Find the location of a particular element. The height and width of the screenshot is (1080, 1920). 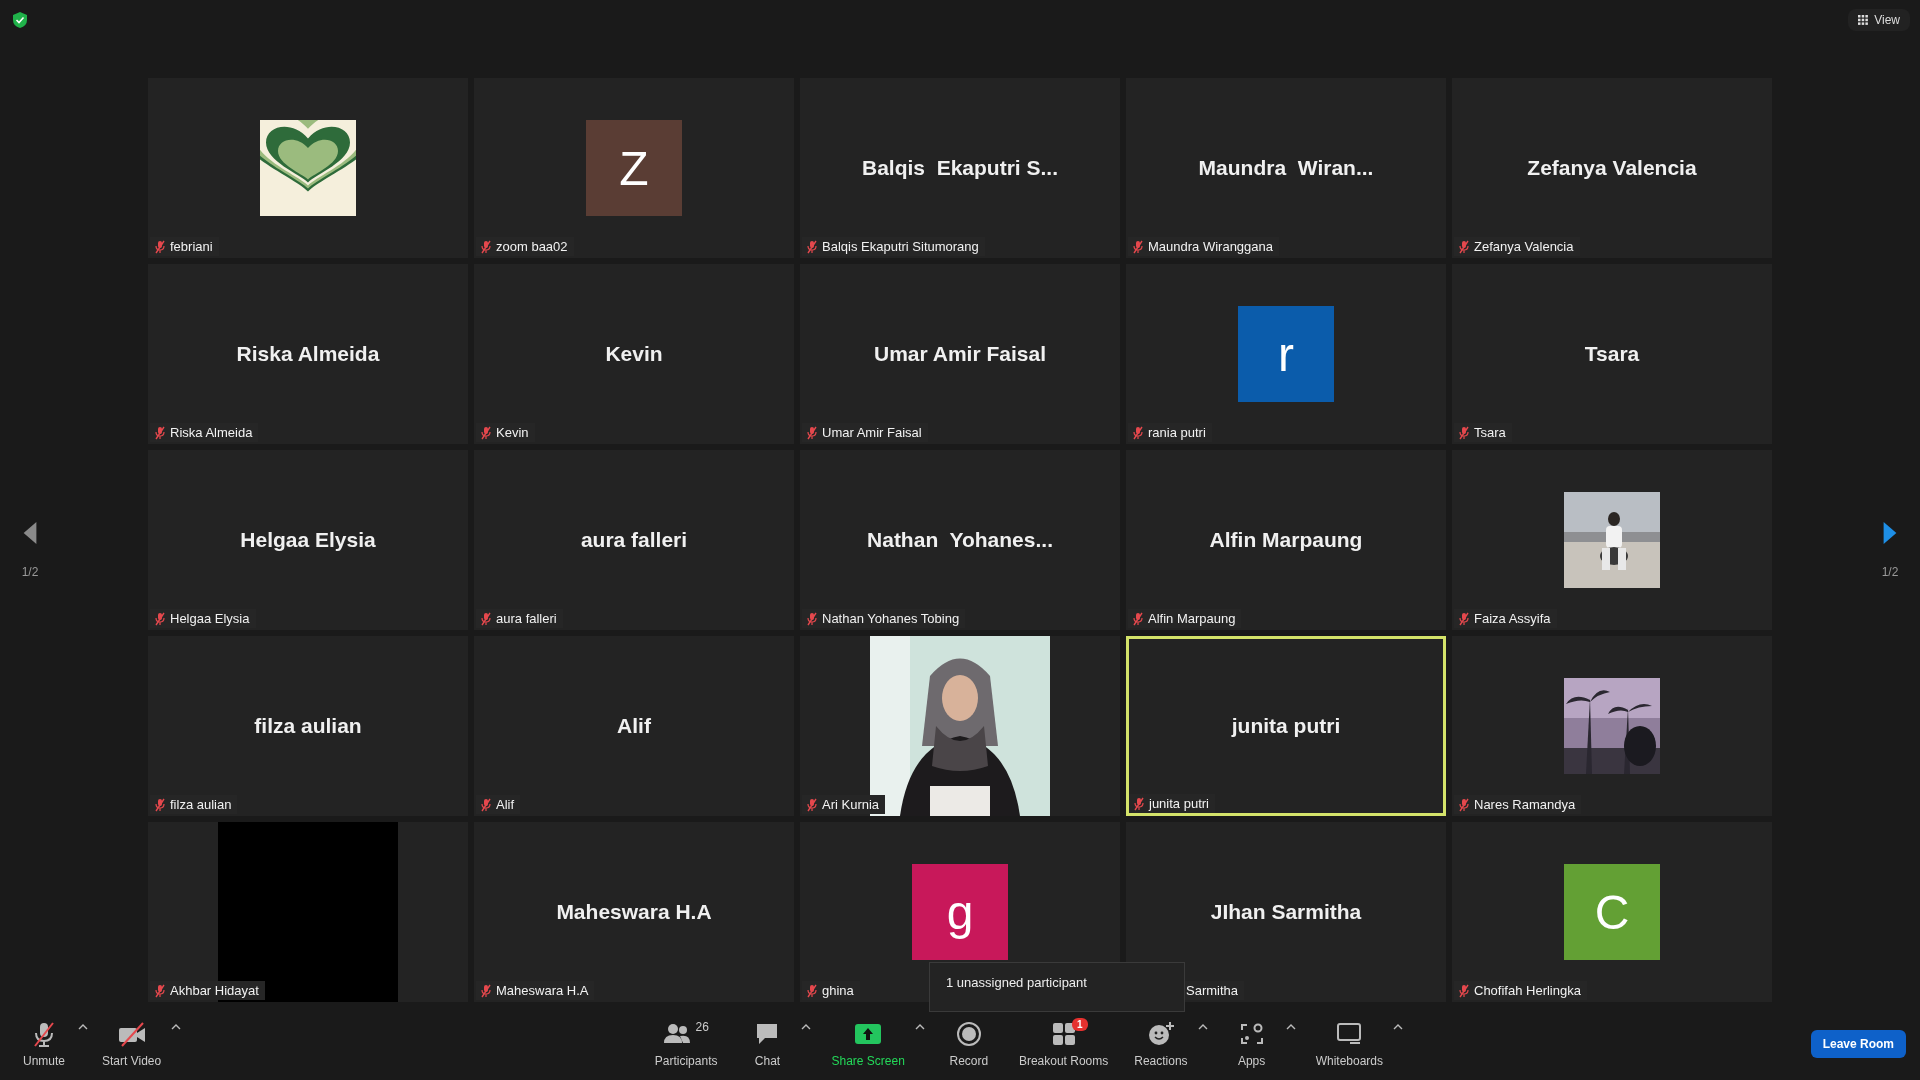

participant-name: Alfin Marpaung is located at coordinates (1286, 540).